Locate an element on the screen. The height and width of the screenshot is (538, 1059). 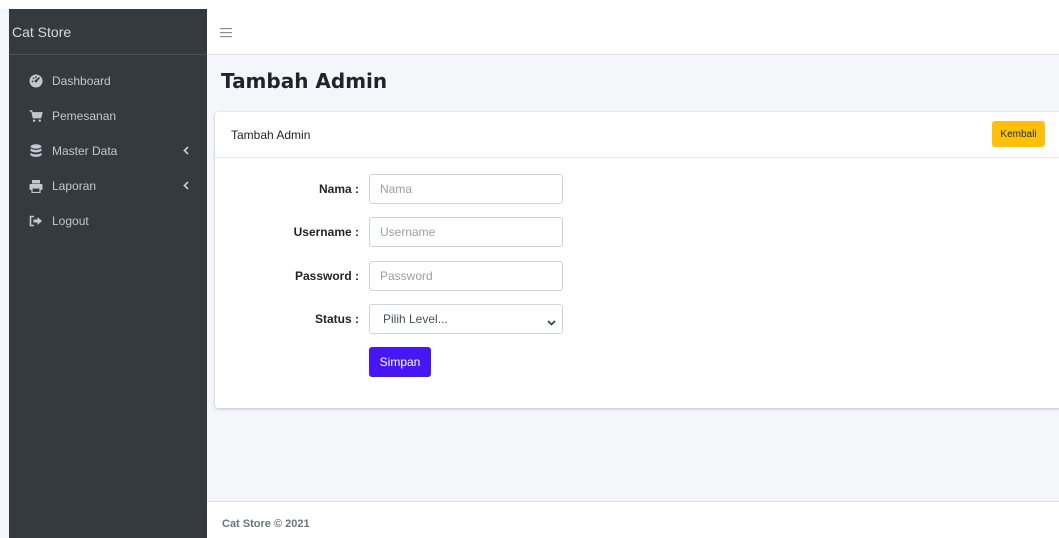
sidebar-item-label: Logout is located at coordinates (70, 220).